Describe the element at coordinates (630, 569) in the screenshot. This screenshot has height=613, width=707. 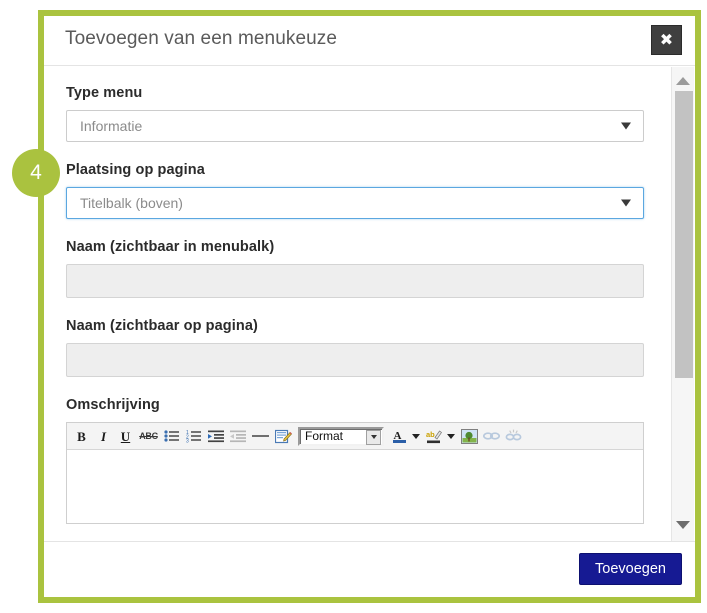
I see `submit-button: Toevoegen` at that location.